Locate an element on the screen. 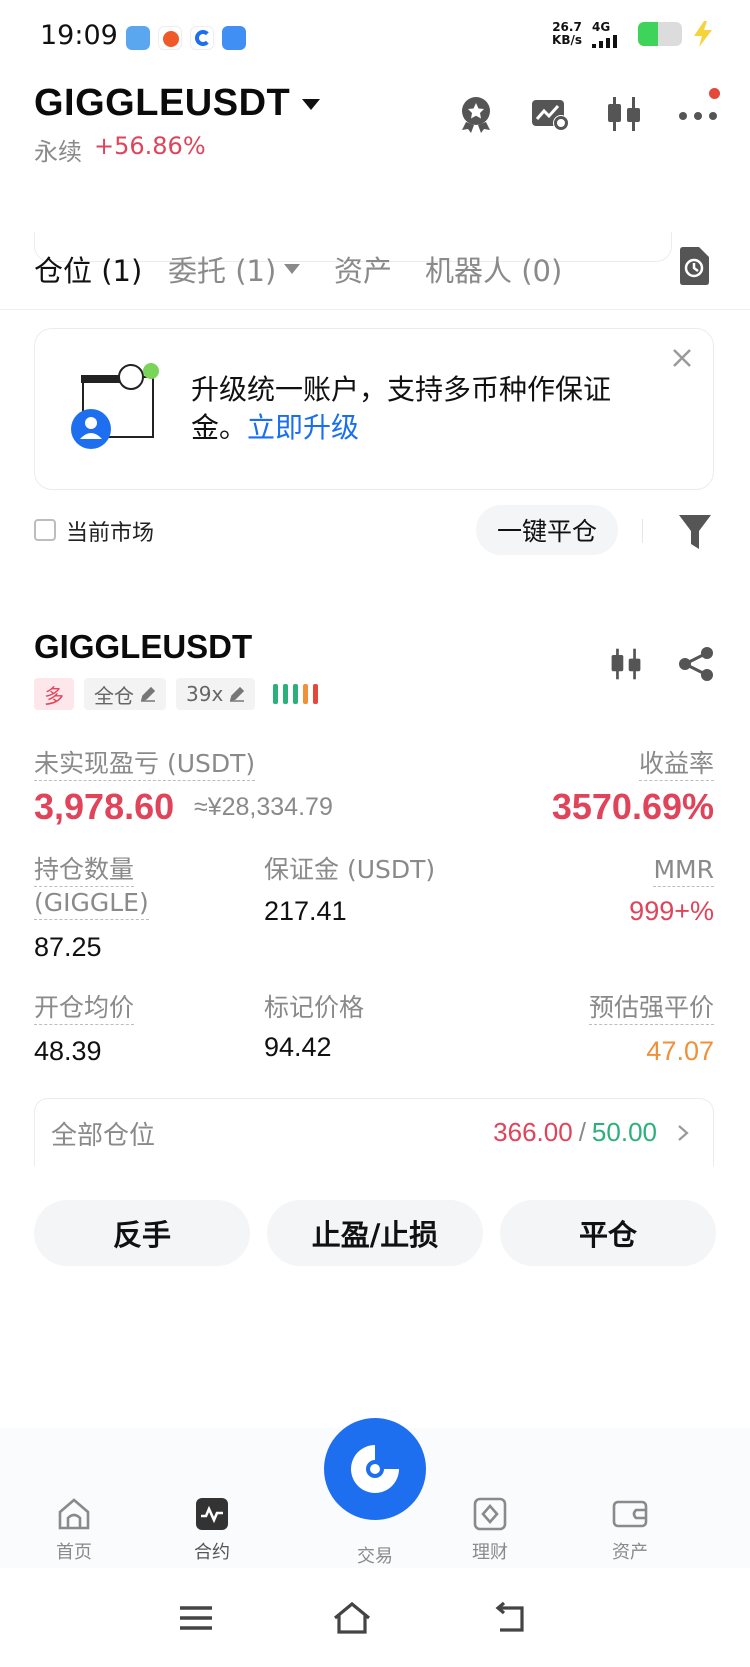  tab-positions: 仓位 (1) is located at coordinates (88, 269).